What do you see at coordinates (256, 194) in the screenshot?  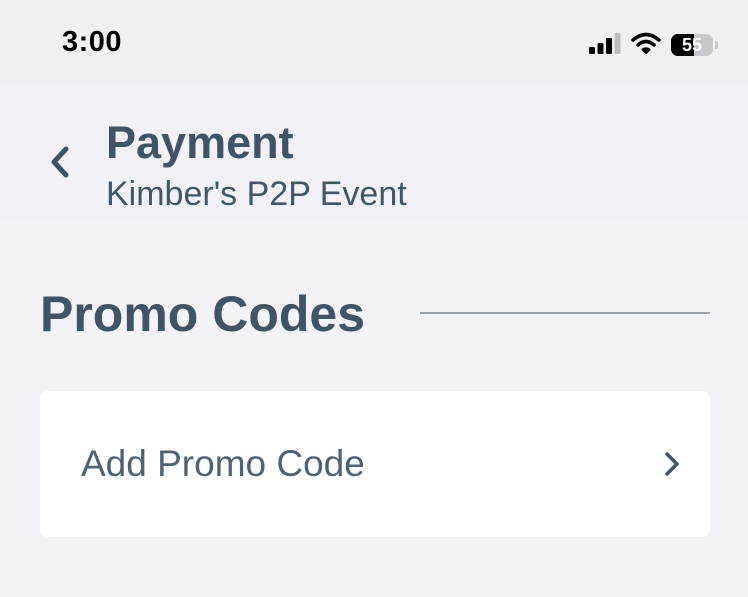 I see `page-subtitle: Kimber's P2P Event` at bounding box center [256, 194].